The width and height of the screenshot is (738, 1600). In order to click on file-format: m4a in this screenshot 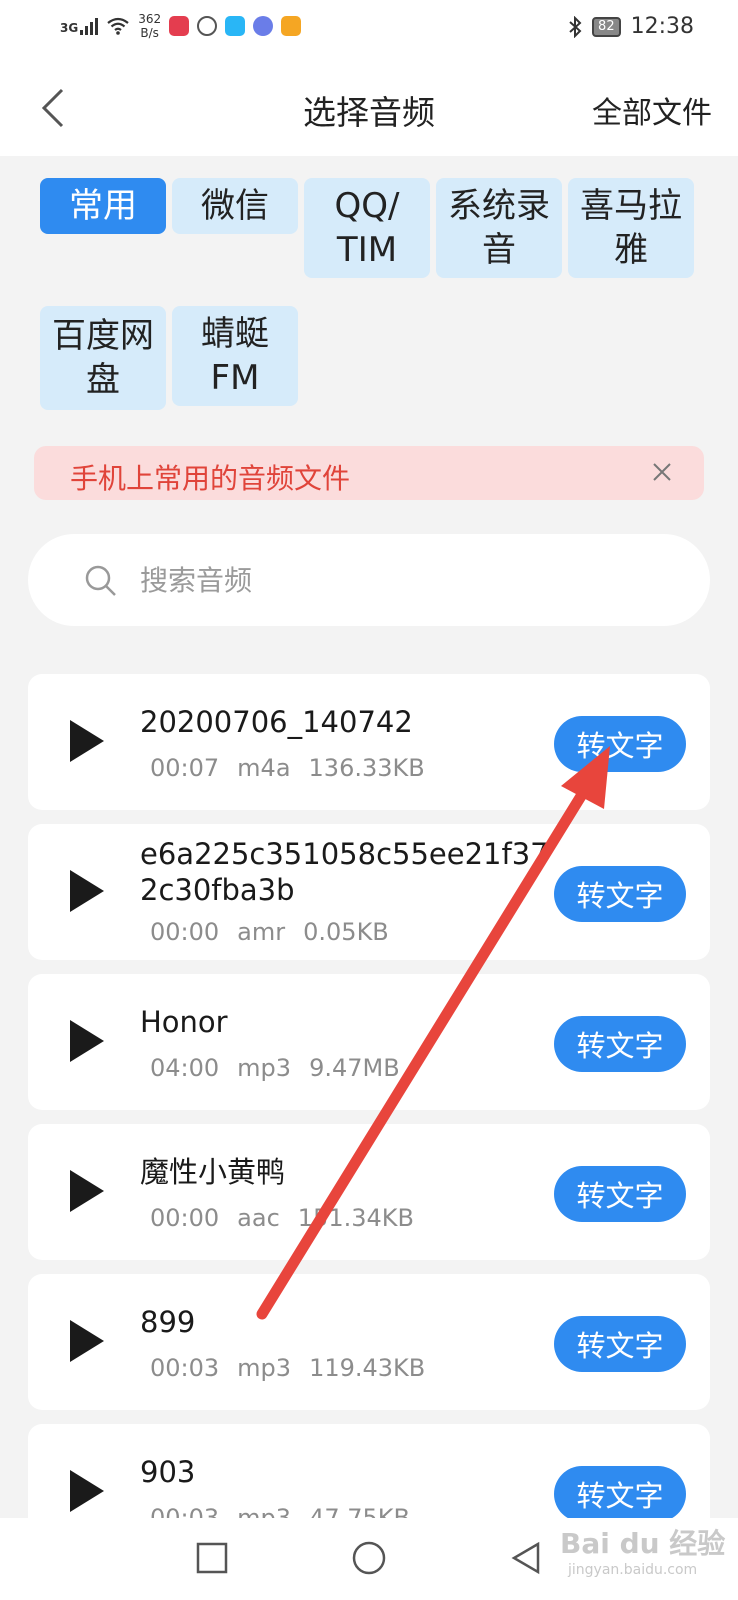, I will do `click(264, 768)`.